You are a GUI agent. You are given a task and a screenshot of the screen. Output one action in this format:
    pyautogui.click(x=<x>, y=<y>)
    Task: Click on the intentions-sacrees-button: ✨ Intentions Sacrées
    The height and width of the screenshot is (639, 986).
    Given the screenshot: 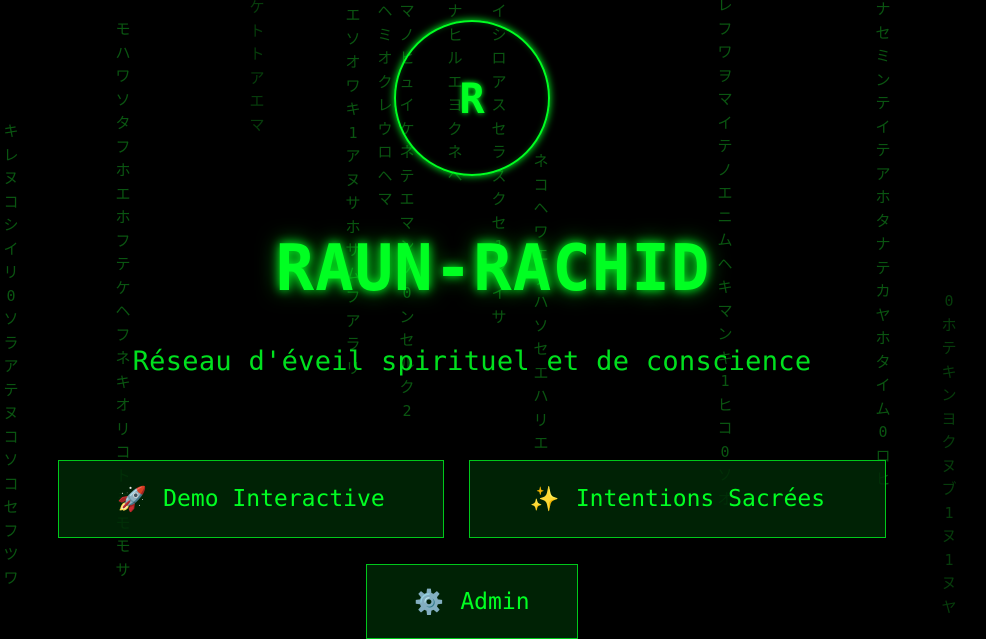 What is the action you would take?
    pyautogui.click(x=677, y=499)
    